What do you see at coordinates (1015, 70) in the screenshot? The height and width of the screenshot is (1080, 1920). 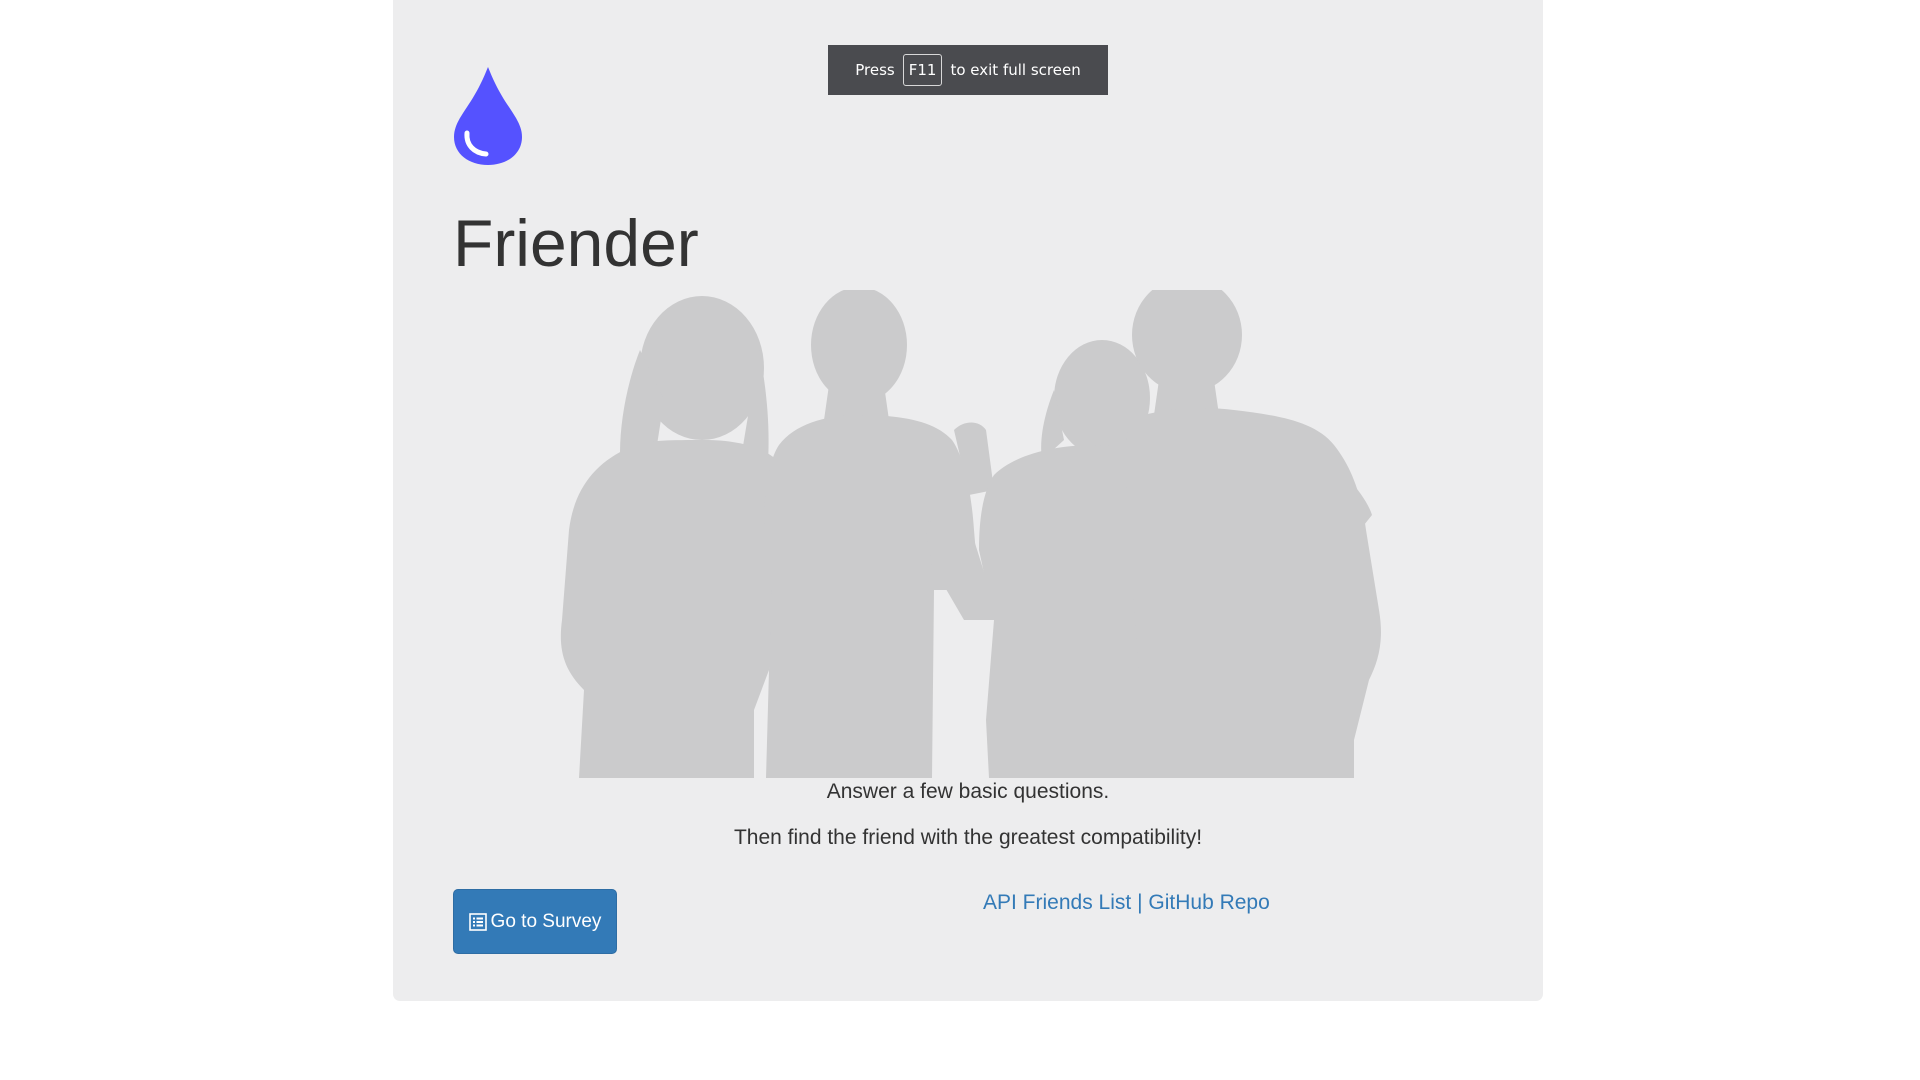 I see `fullscreen-notice-suffix: to exit full screen` at bounding box center [1015, 70].